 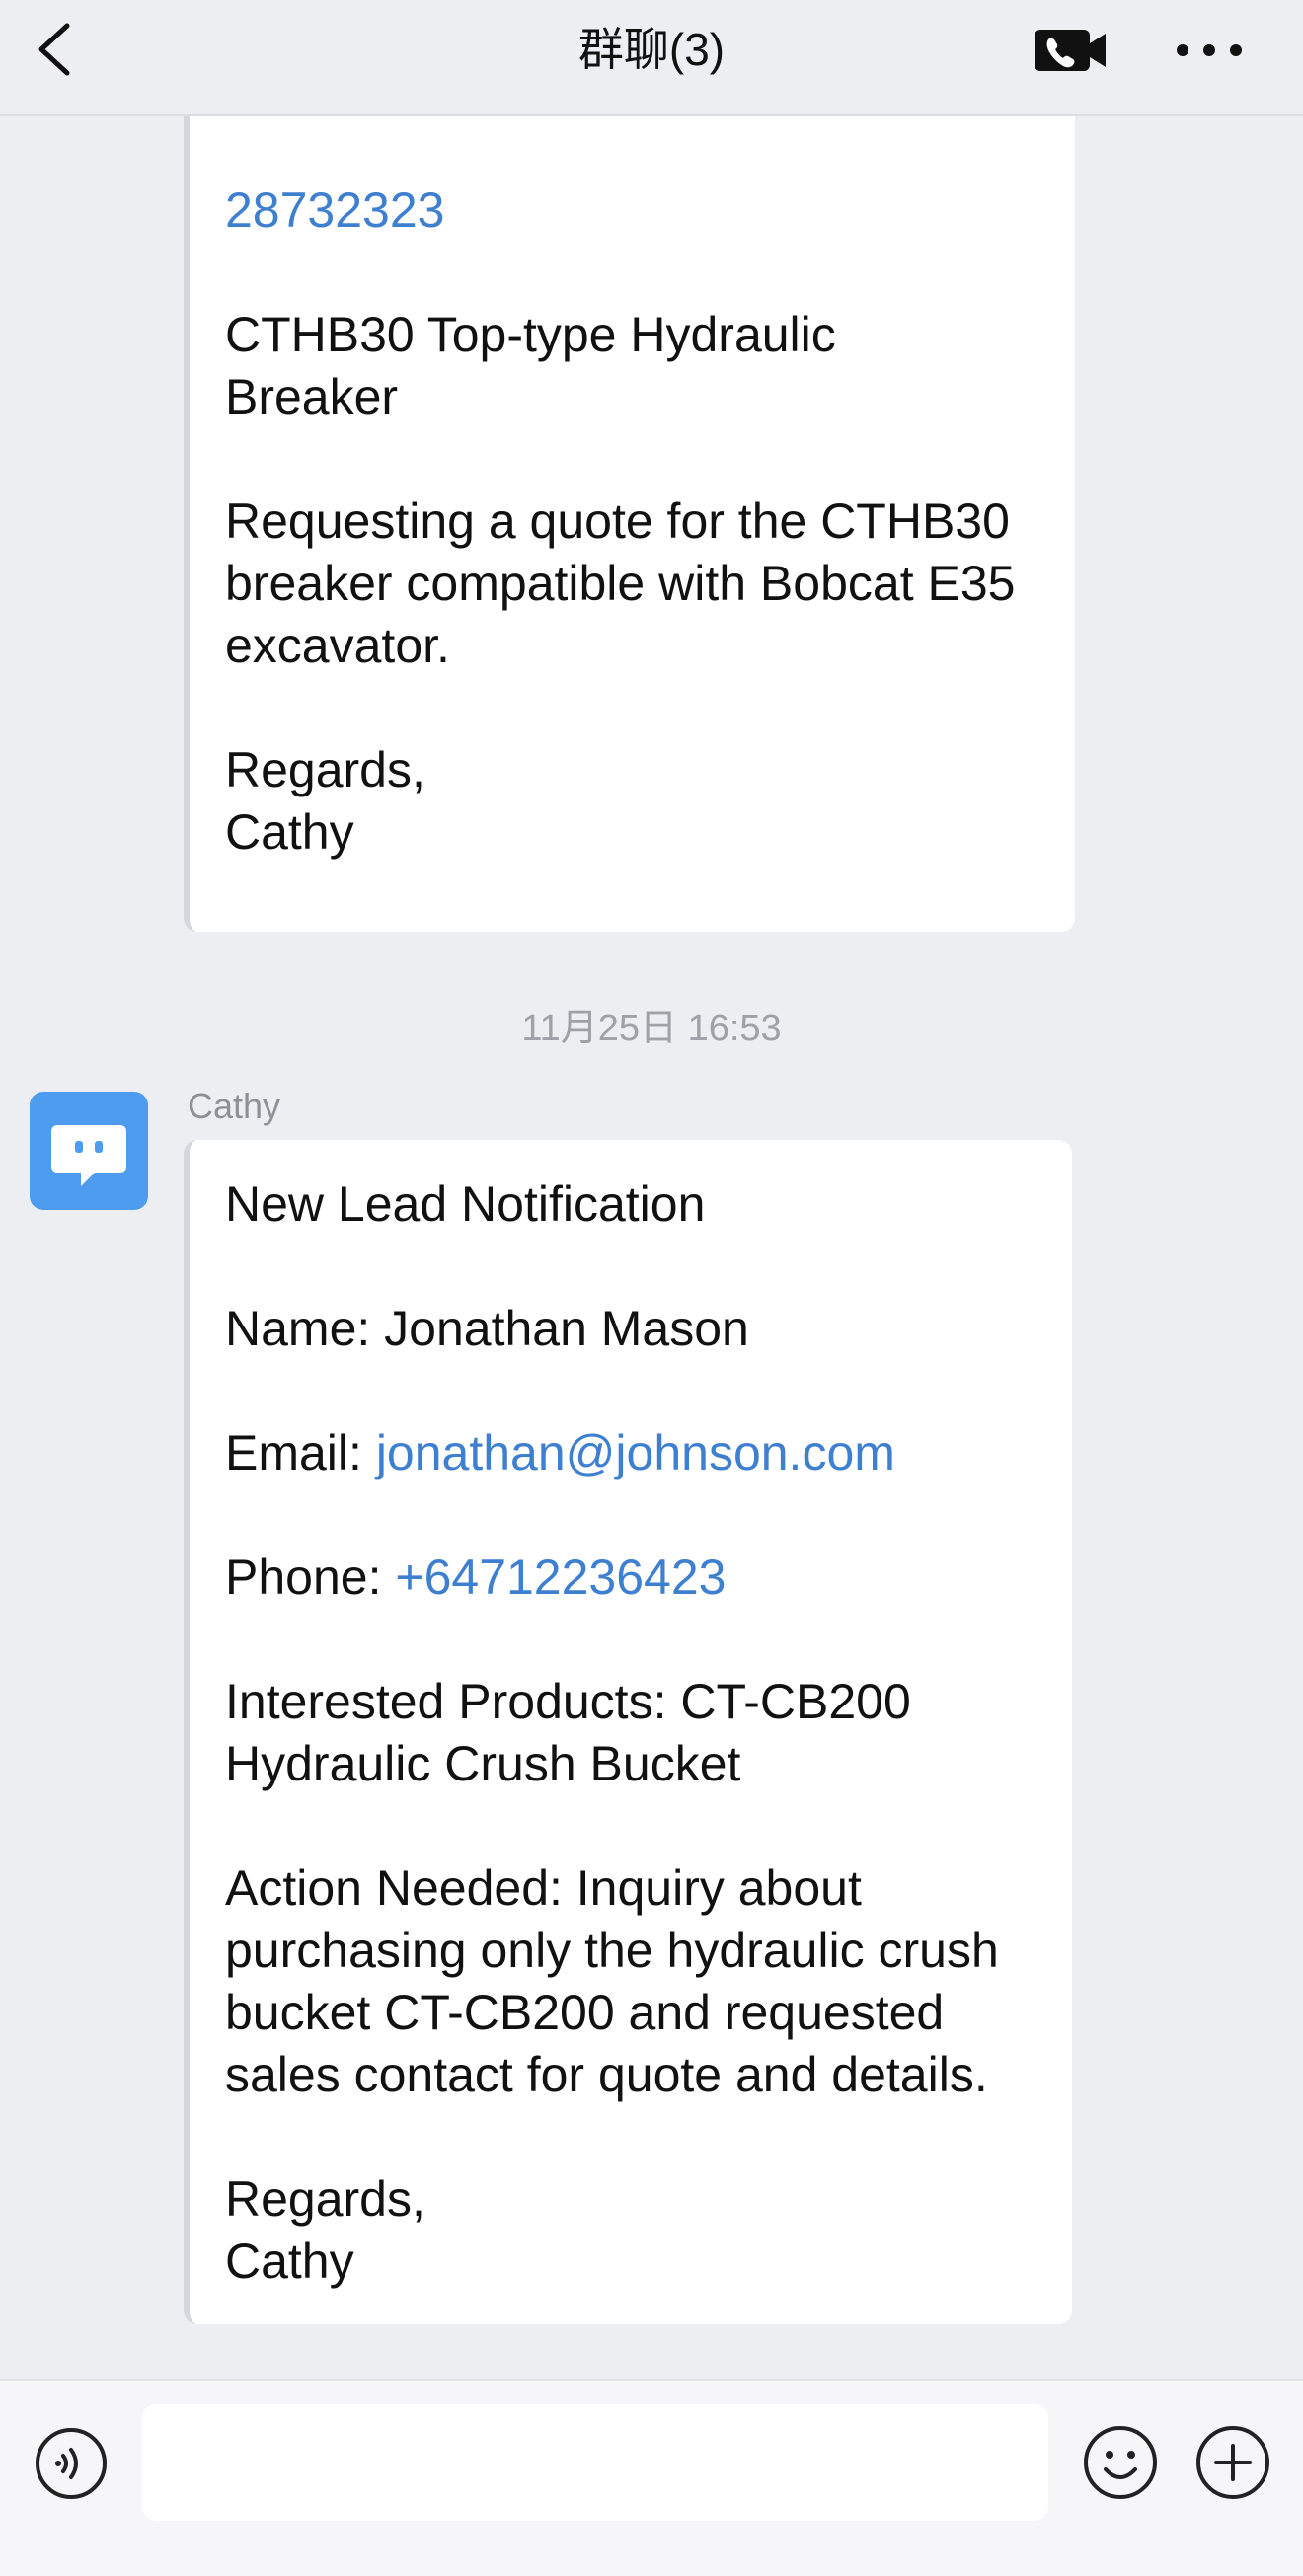 I want to click on message-text: purchasing only the hydraulic crush, so click(x=612, y=1950).